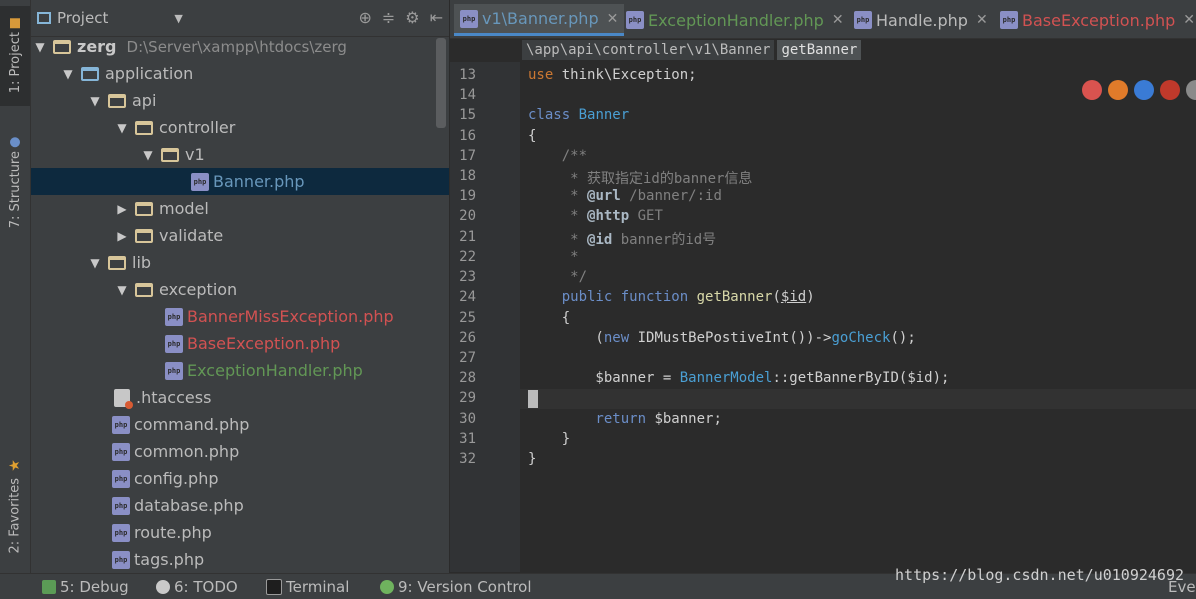 The height and width of the screenshot is (599, 1196). What do you see at coordinates (15, 63) in the screenshot?
I see `project-tab-label: 1: Project` at bounding box center [15, 63].